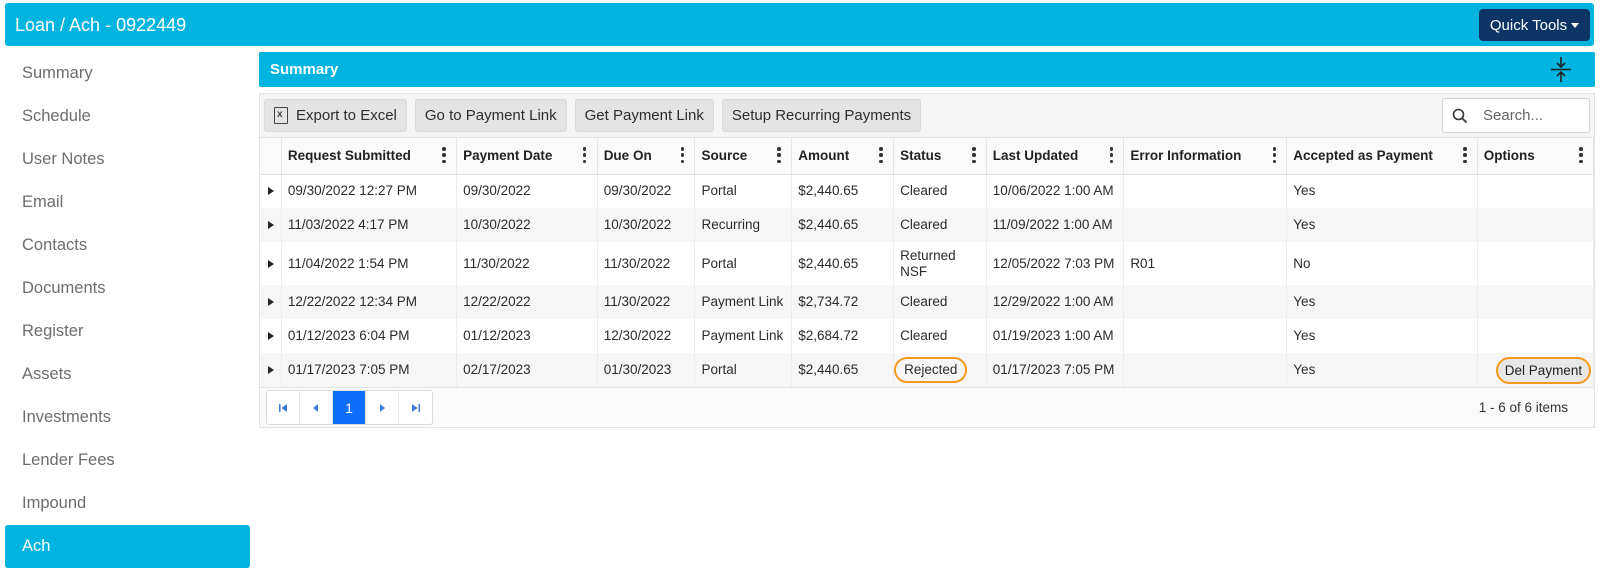  I want to click on pager-buttons: 1, so click(349, 407).